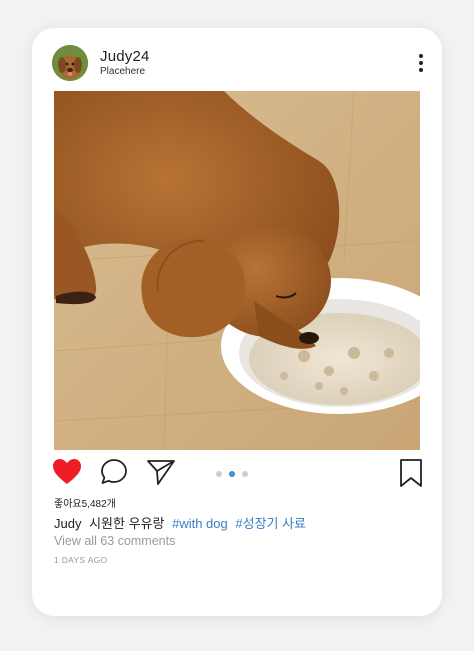  What do you see at coordinates (411, 475) in the screenshot?
I see `bookmark-icon` at bounding box center [411, 475].